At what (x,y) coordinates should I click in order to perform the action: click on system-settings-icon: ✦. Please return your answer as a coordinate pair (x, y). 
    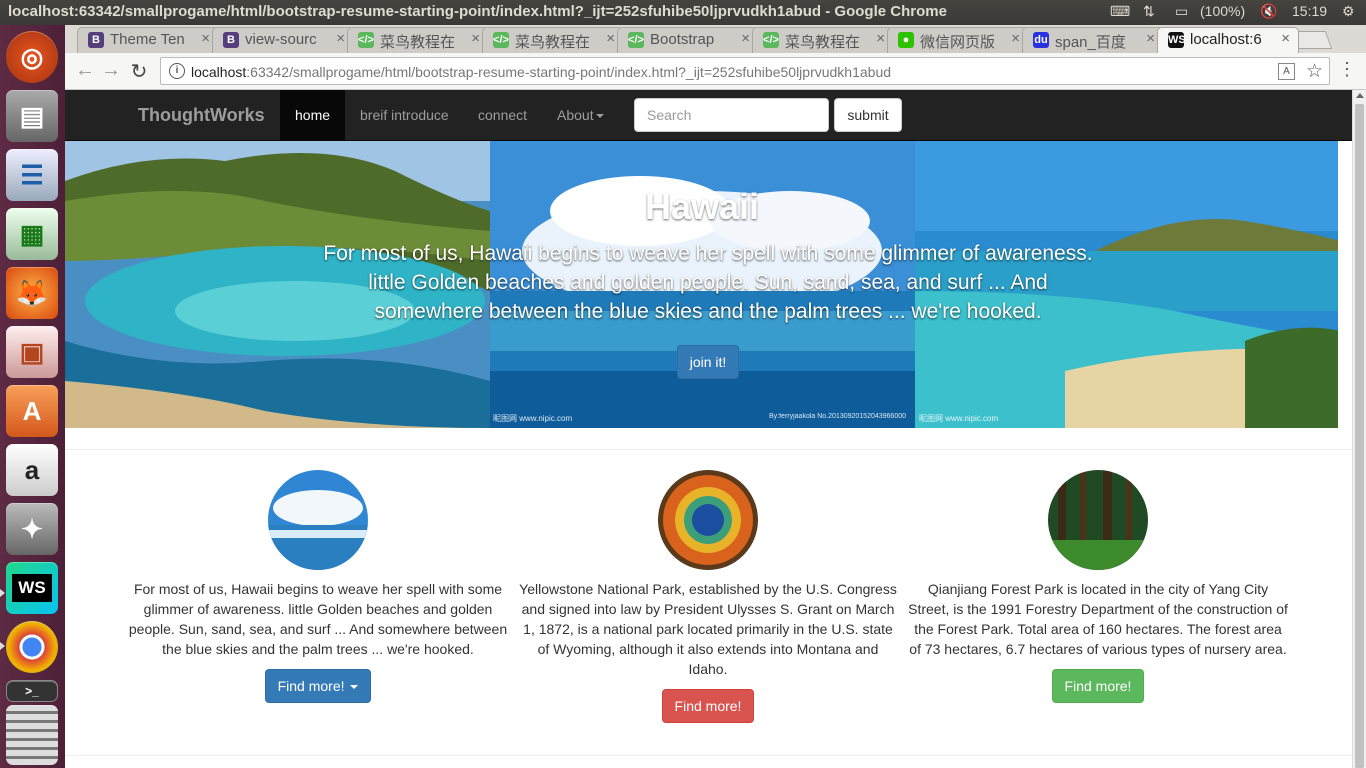
    Looking at the image, I should click on (32, 529).